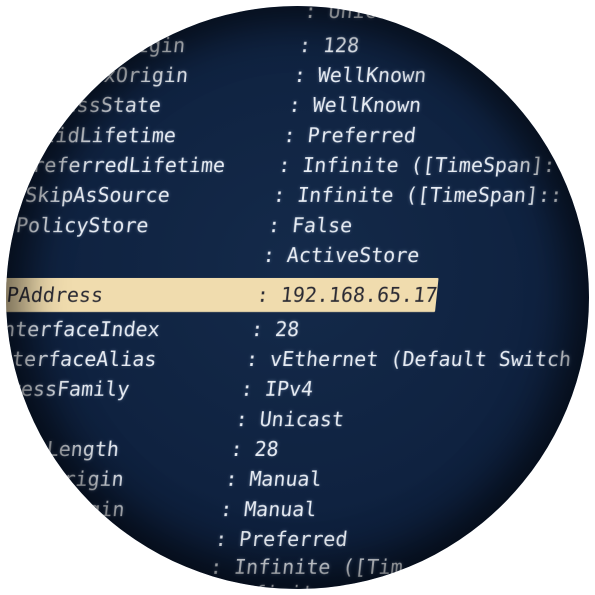 This screenshot has width=595, height=595. I want to click on table-row: igin : 128, so click(183, 45).